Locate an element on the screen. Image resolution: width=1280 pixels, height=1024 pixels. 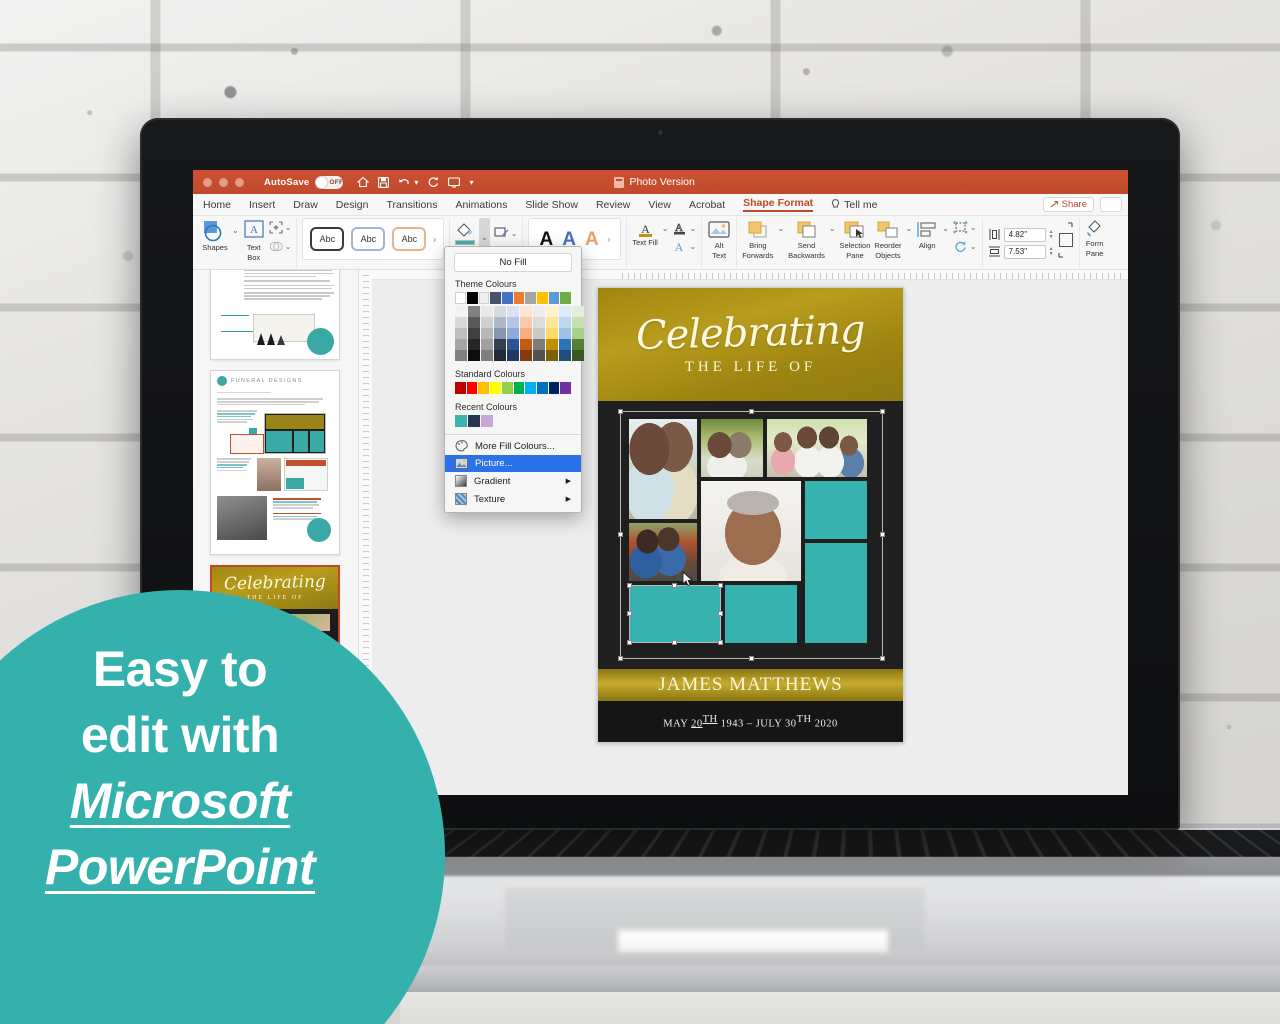
shape-styles-more-icon: › is located at coordinates (434, 239).